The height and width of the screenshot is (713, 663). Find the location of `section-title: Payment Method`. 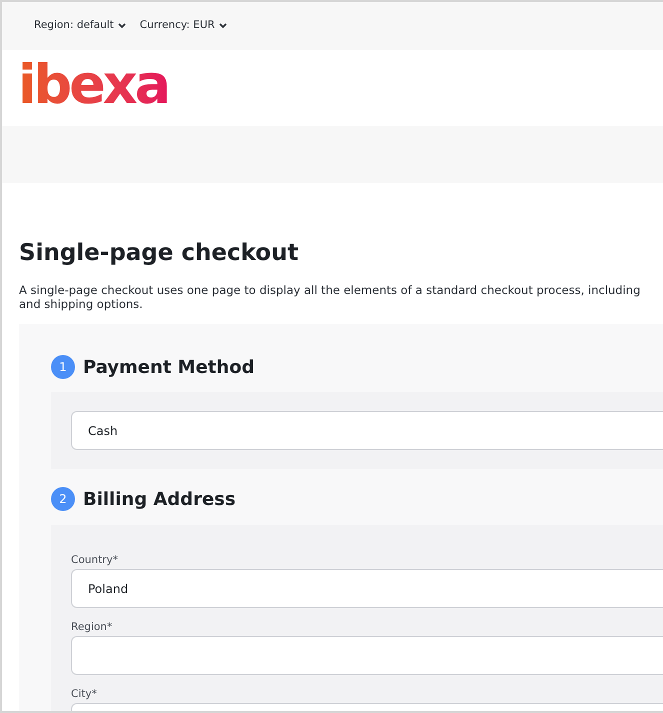

section-title: Payment Method is located at coordinates (168, 368).